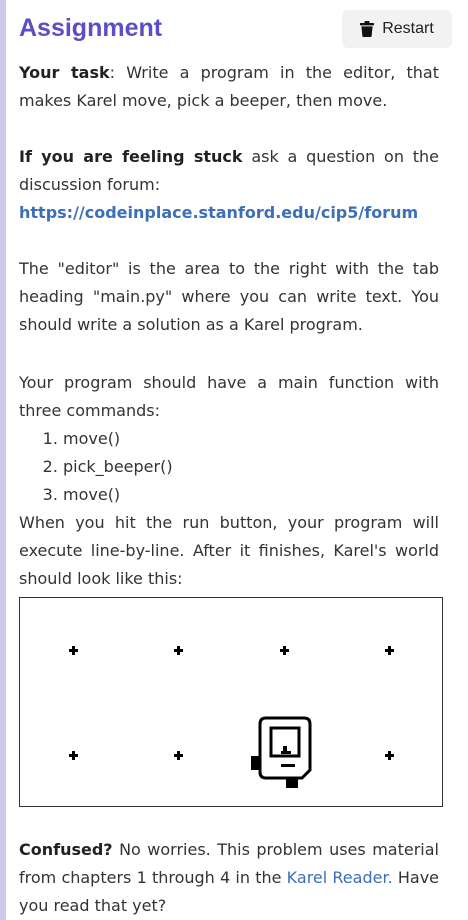 The width and height of the screenshot is (468, 920). Describe the element at coordinates (251, 467) in the screenshot. I see `list-item: pick_beeper()` at that location.